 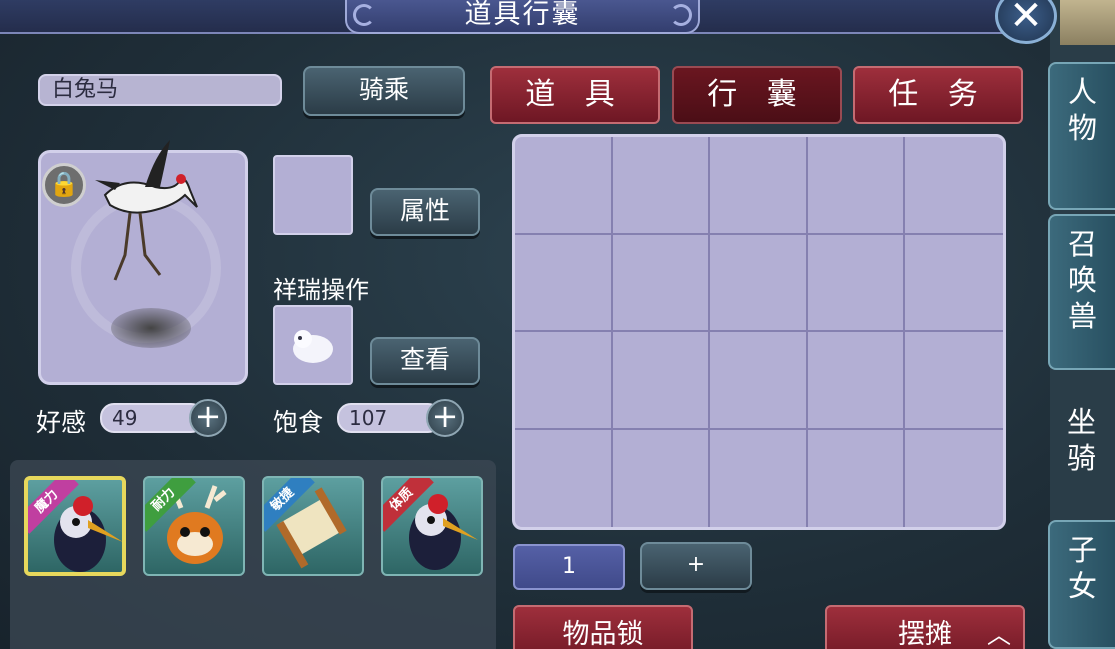 I want to click on auspicious-slot, so click(x=313, y=345).